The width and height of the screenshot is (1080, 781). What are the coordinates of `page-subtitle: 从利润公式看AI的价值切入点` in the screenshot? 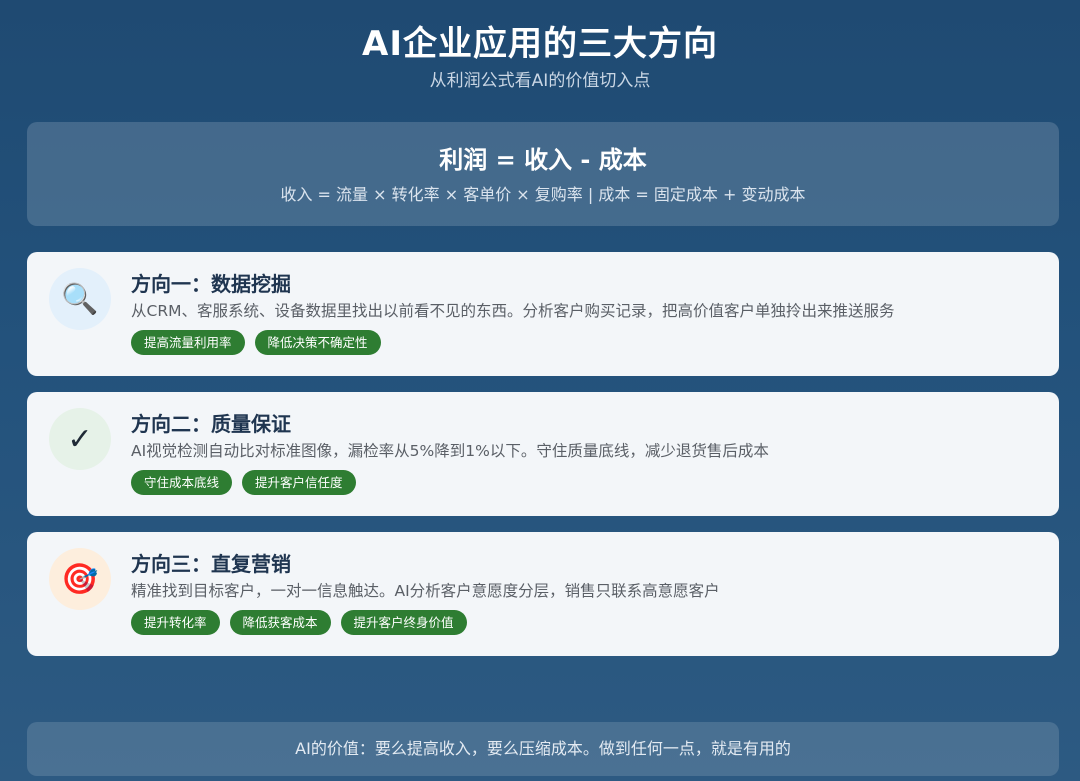 It's located at (540, 81).